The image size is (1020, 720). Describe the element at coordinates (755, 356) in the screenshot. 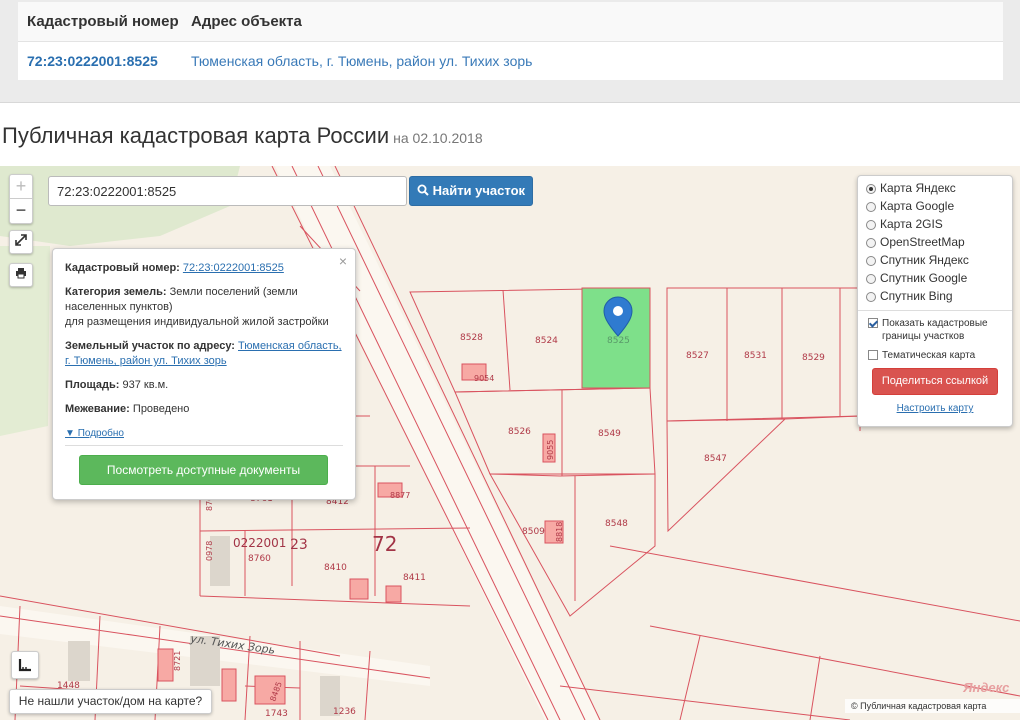

I see `parcel-number-8531: 8531` at that location.